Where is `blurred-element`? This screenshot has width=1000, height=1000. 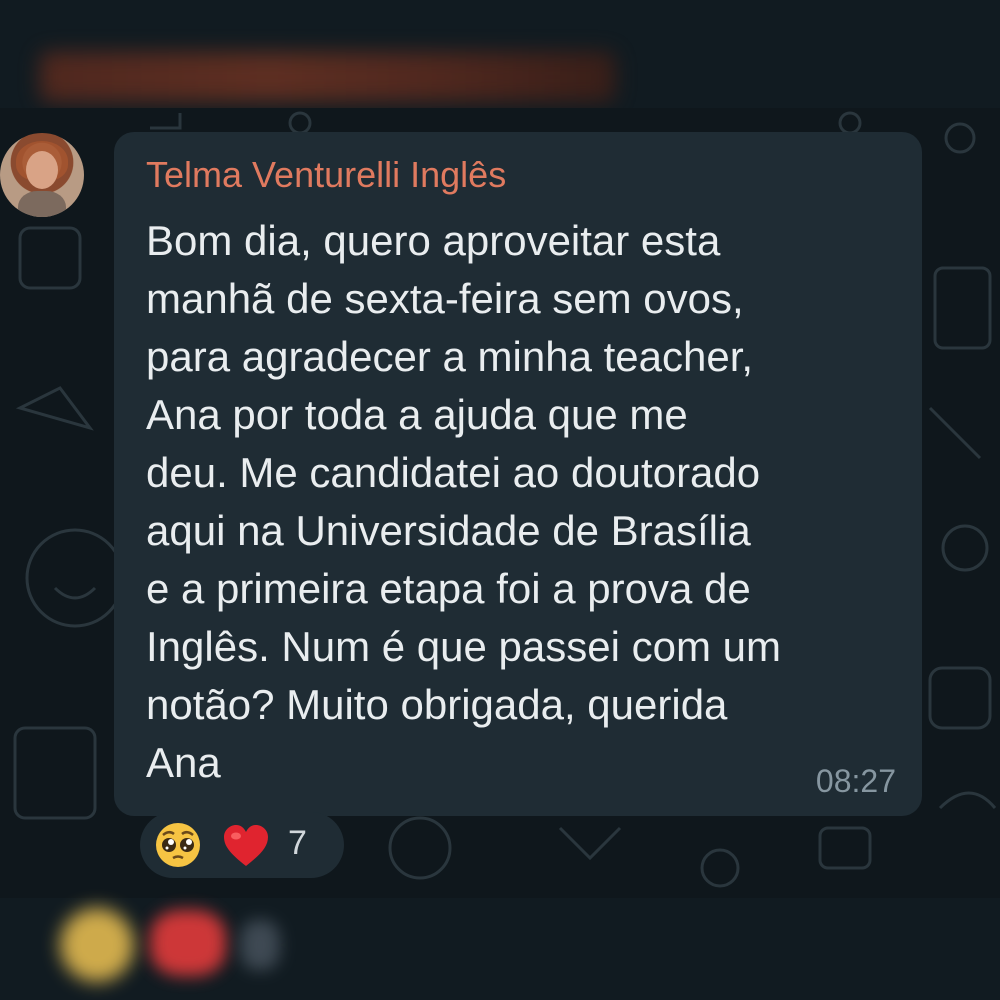
blurred-element is located at coordinates (260, 945).